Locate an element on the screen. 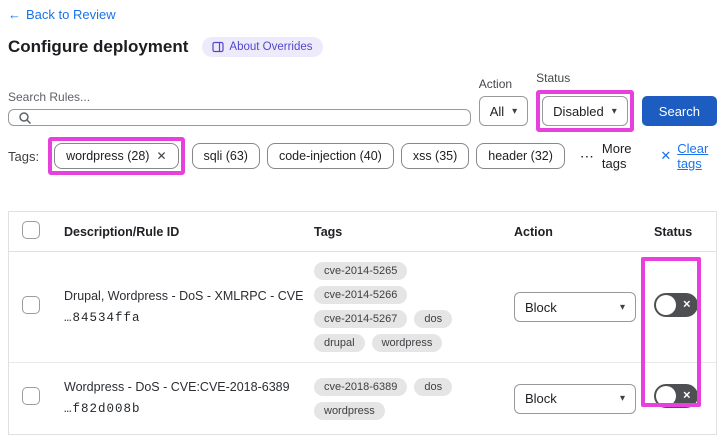 The height and width of the screenshot is (435, 725). status-filter-annotation-highlight: Disabled ▾ is located at coordinates (585, 111).